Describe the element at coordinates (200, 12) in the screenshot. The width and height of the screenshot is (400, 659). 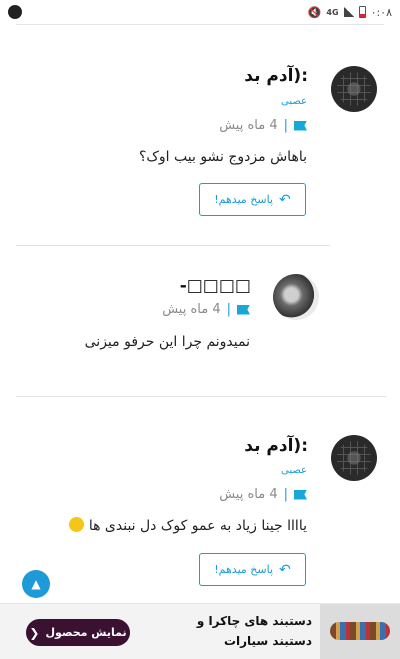
I see `status-bar: 🔇 4G ۰:۰۸` at that location.